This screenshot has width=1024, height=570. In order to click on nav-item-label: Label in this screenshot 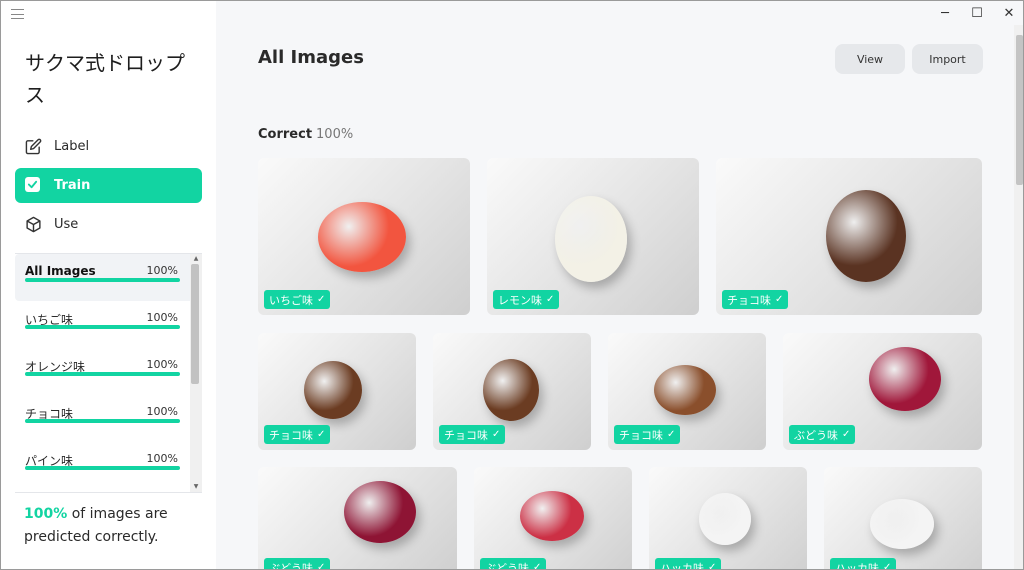, I will do `click(108, 146)`.